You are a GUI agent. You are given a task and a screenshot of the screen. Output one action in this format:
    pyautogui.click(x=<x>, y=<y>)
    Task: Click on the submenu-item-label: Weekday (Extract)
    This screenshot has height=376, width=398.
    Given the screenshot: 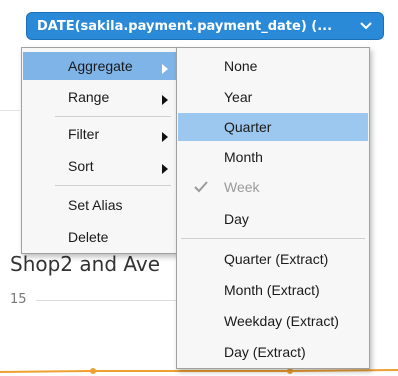 What is the action you would take?
    pyautogui.click(x=281, y=321)
    